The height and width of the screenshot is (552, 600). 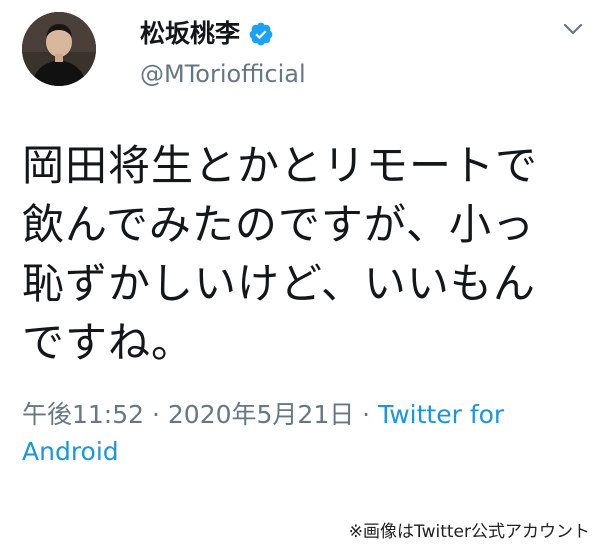 What do you see at coordinates (190, 34) in the screenshot?
I see `author-display-name: 松坂桃李` at bounding box center [190, 34].